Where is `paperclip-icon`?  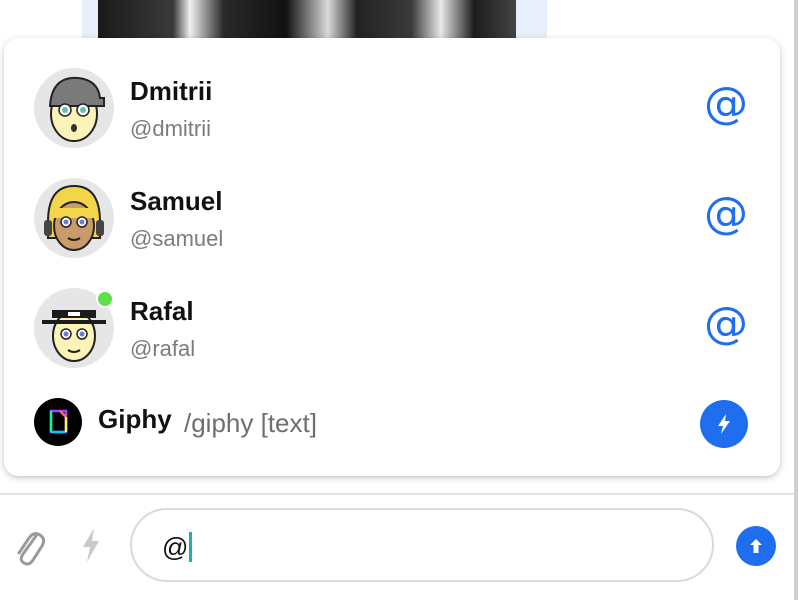 paperclip-icon is located at coordinates (29, 546).